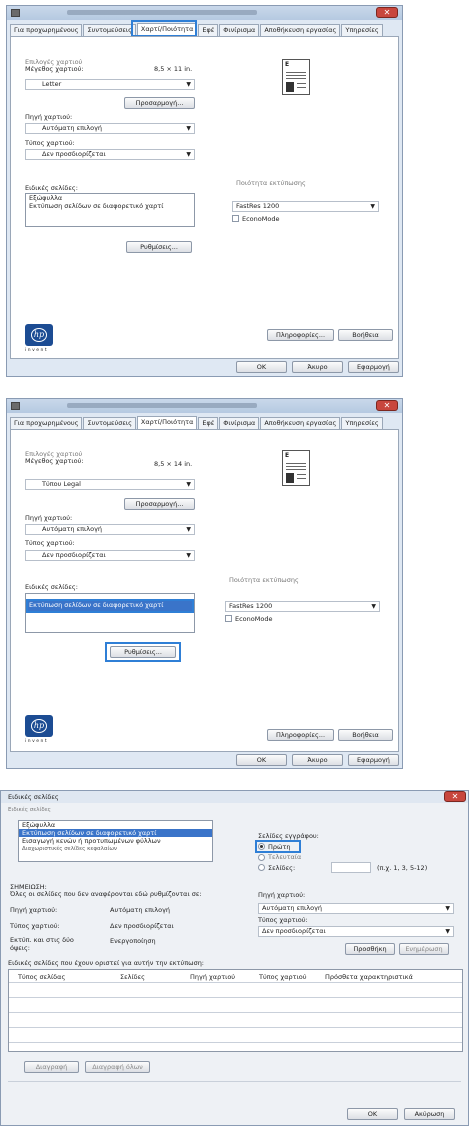 The image size is (469, 1127). What do you see at coordinates (261, 867) in the screenshot?
I see `radio-pages` at bounding box center [261, 867].